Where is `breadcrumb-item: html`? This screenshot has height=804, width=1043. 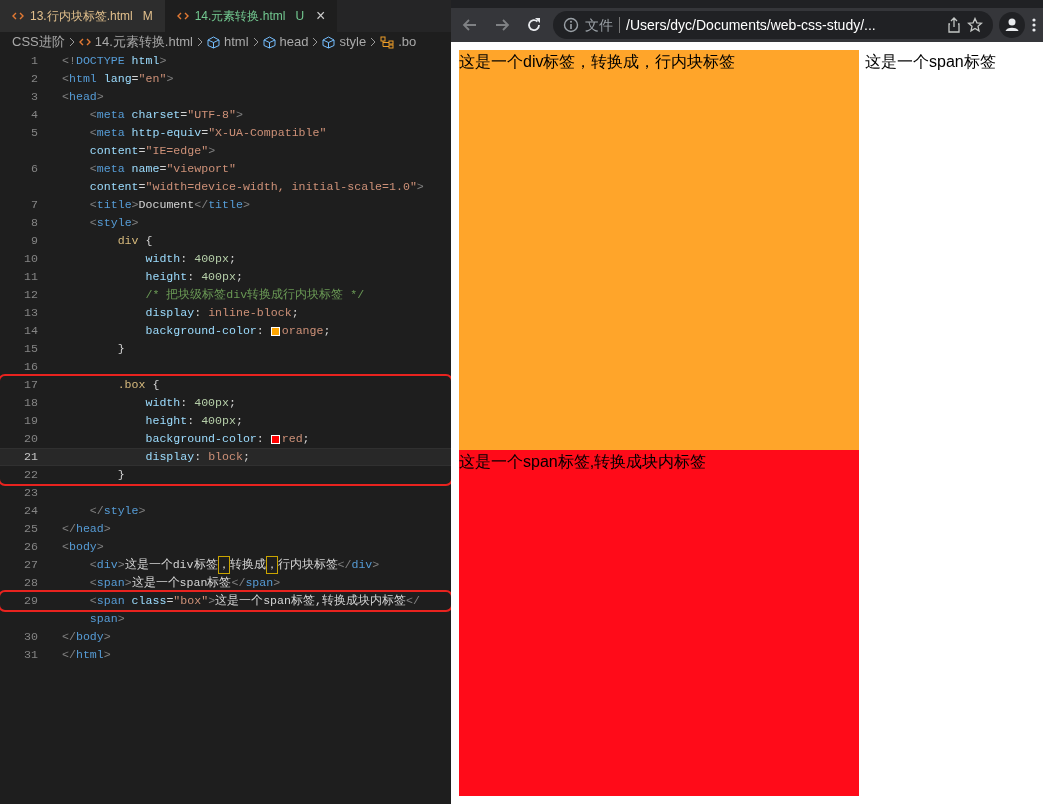
breadcrumb-item: html is located at coordinates (236, 42).